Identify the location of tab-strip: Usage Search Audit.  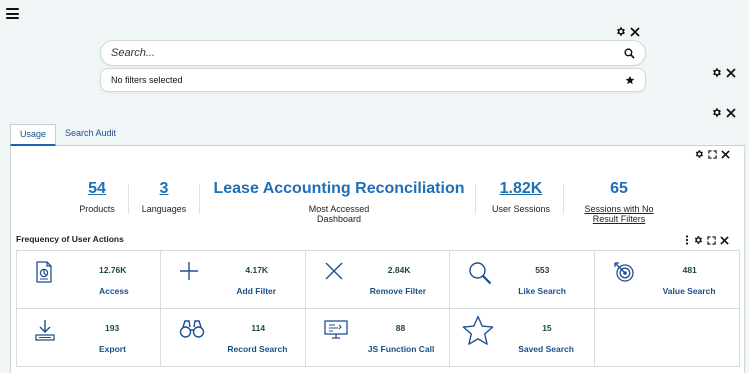
(67, 135).